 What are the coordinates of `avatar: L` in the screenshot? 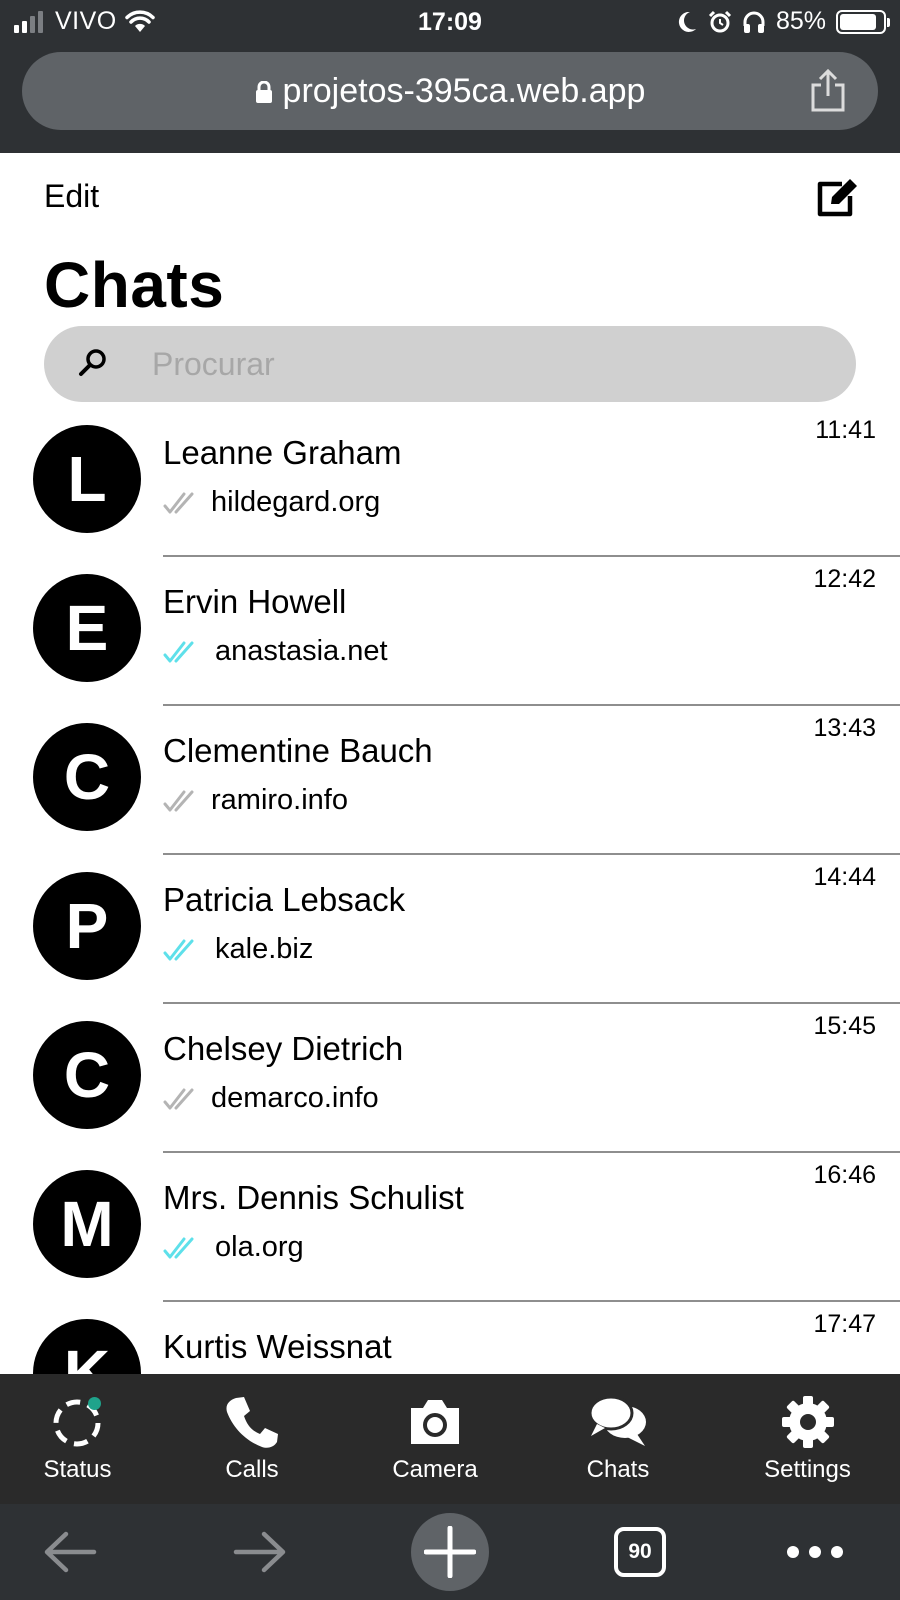 It's located at (87, 479).